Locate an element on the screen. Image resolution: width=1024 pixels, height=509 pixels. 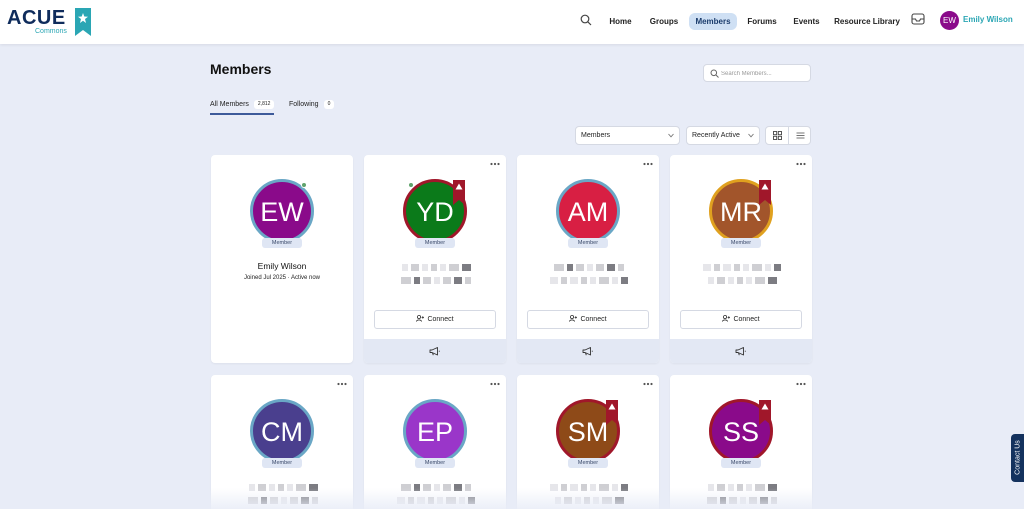
tab-label: All Members is located at coordinates (229, 104).